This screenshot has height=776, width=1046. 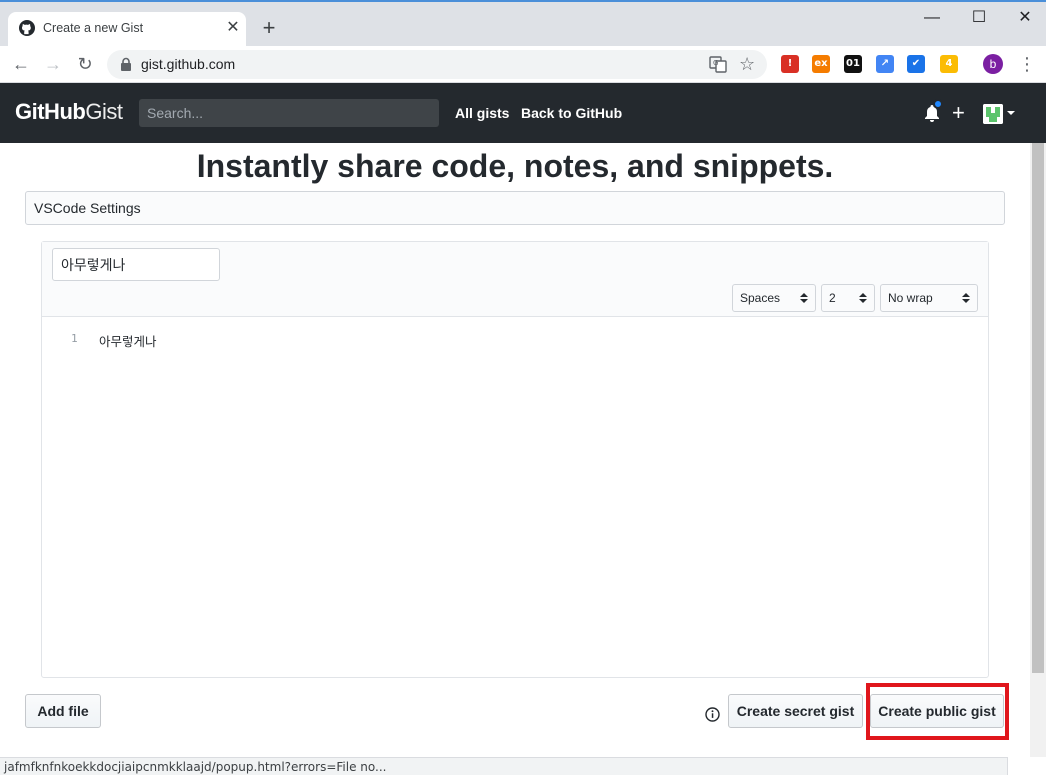 I want to click on ext-orange-icon: ex, so click(x=821, y=64).